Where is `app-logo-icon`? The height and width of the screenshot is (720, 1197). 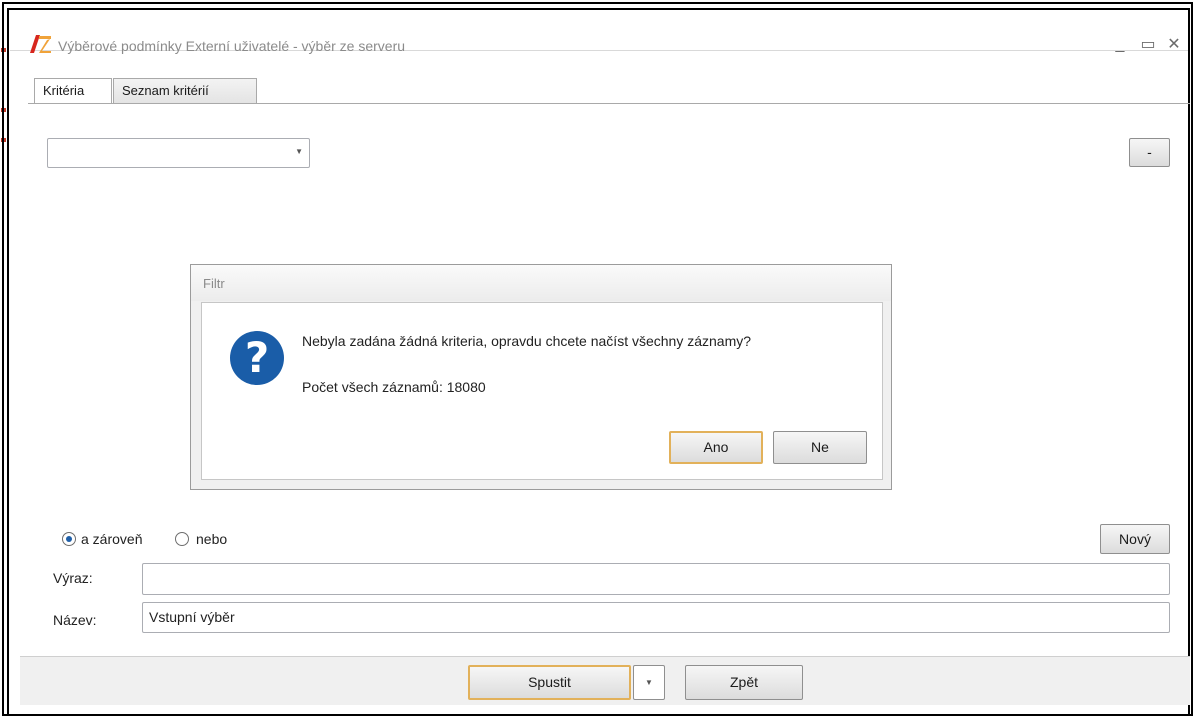
app-logo-icon is located at coordinates (40, 44).